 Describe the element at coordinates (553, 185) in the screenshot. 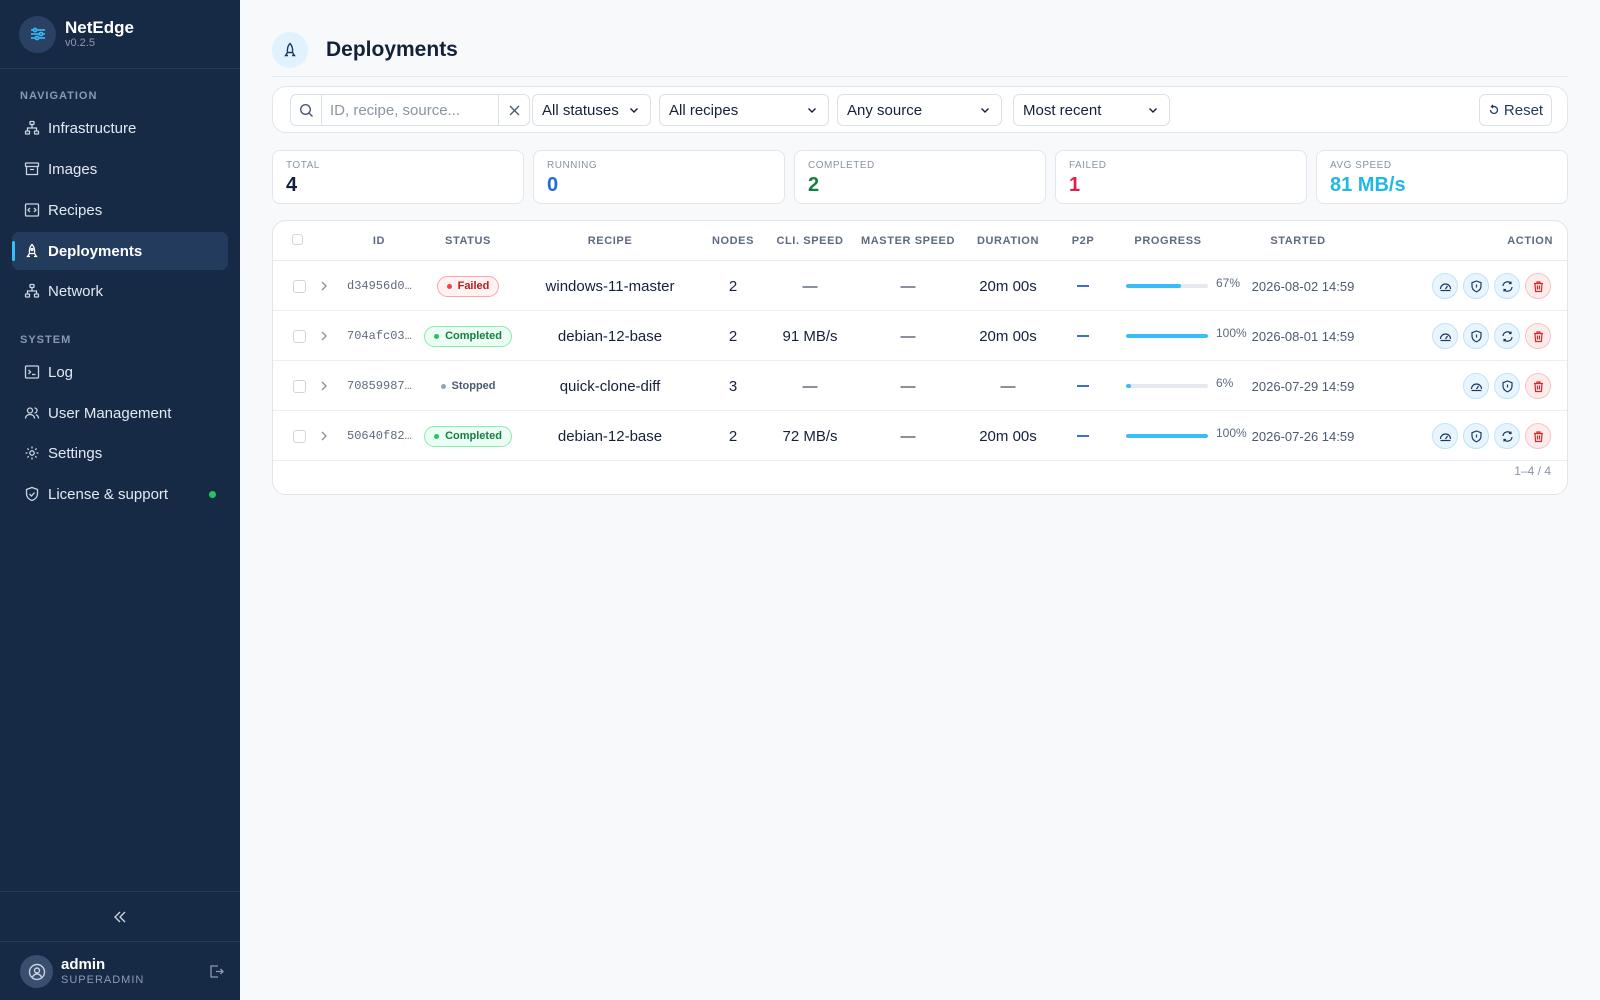

I see `stat-value: 0` at that location.